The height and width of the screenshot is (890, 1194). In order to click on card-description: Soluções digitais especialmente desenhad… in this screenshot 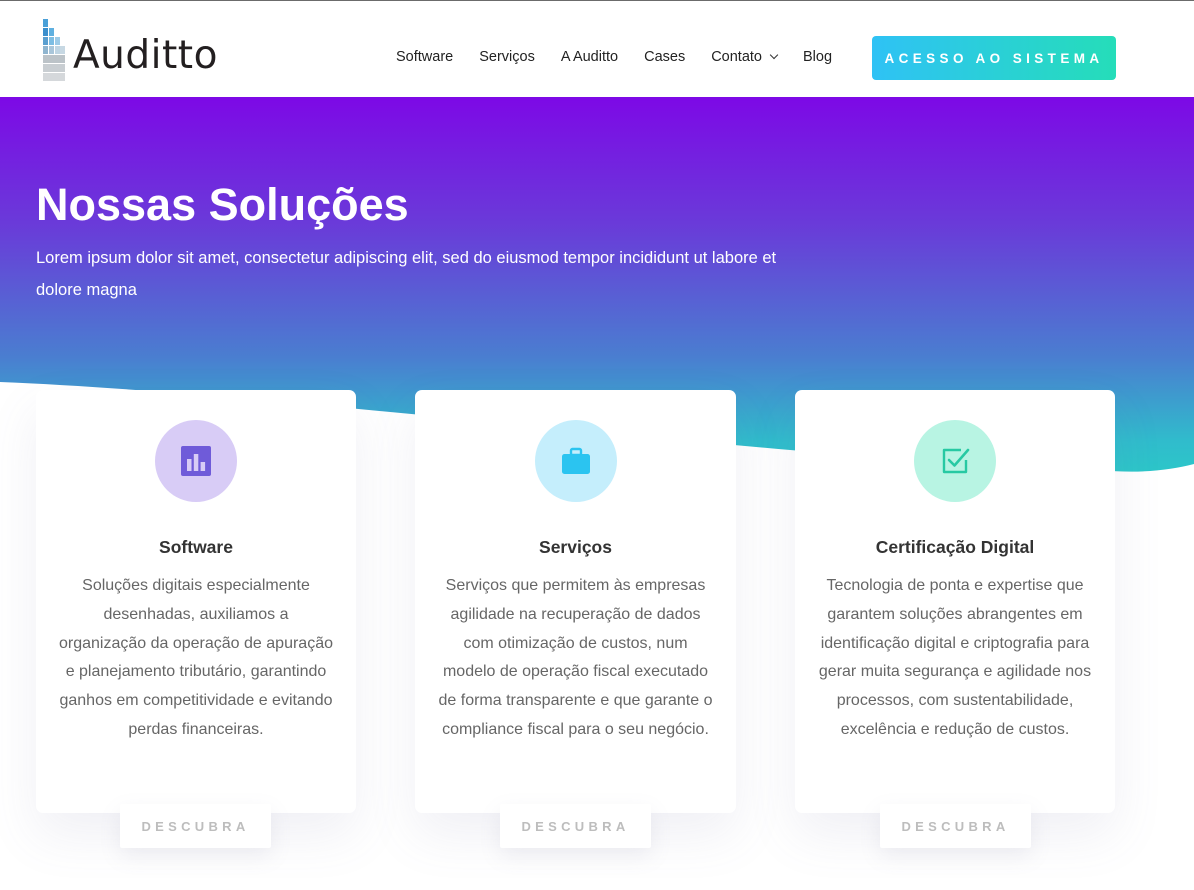, I will do `click(196, 657)`.